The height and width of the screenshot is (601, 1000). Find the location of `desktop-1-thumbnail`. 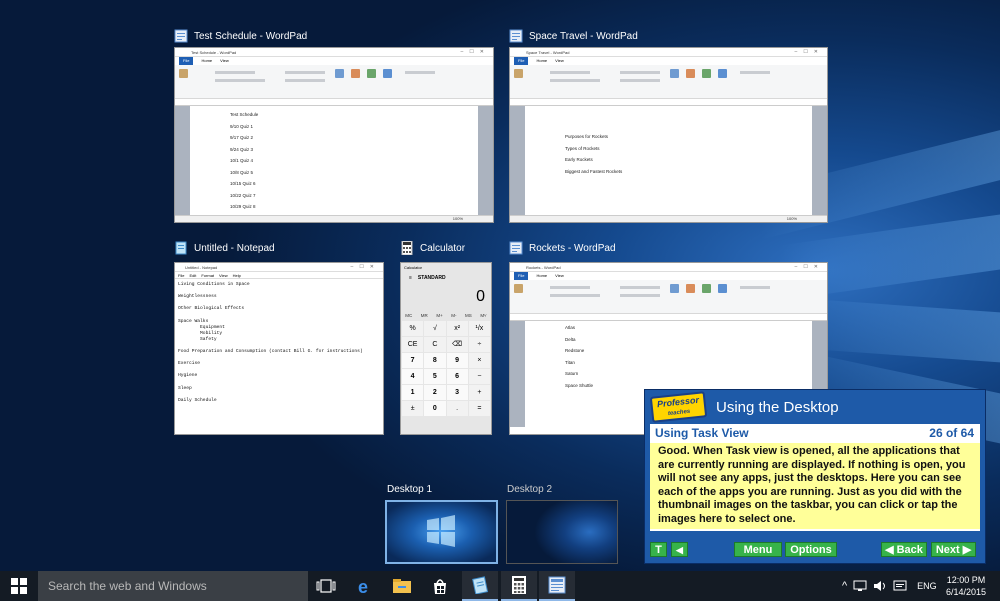

desktop-1-thumbnail is located at coordinates (441, 532).